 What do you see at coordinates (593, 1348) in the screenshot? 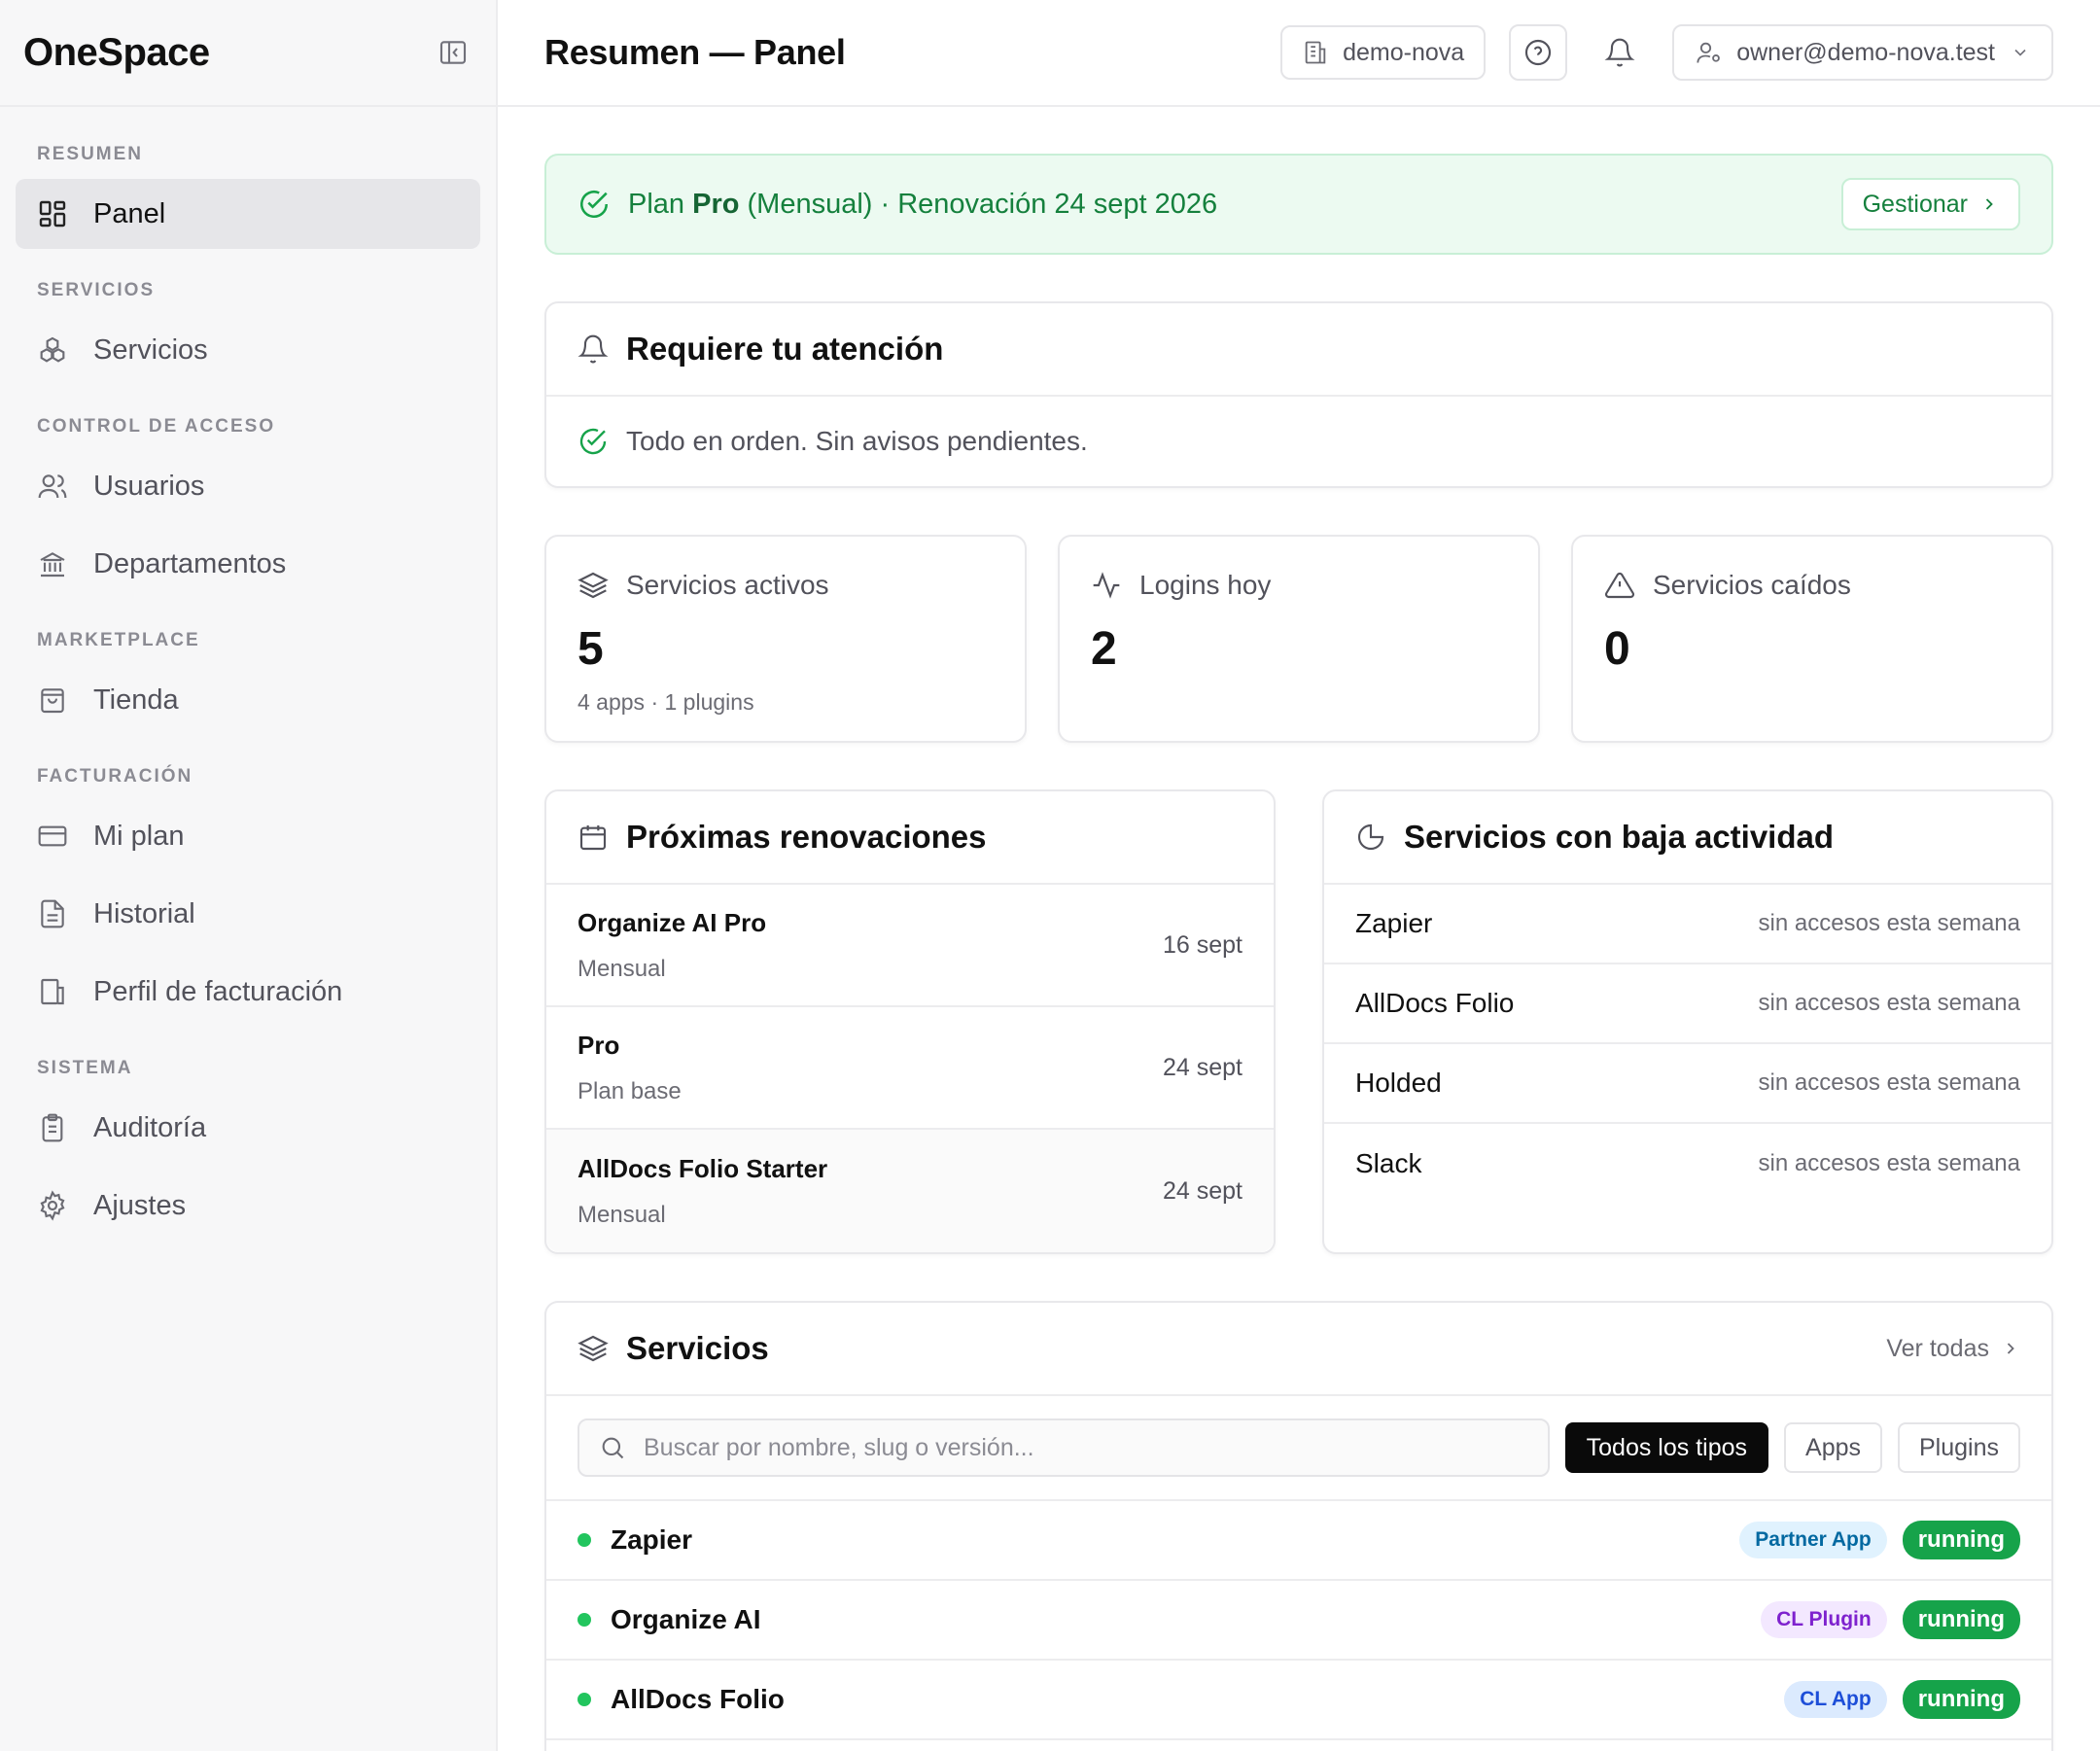
I see `layers-icon` at bounding box center [593, 1348].